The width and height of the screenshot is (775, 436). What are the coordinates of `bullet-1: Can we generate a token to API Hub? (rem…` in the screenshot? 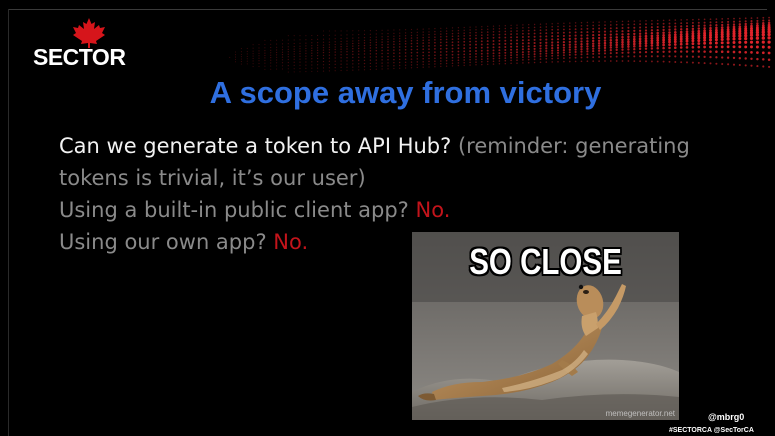 It's located at (404, 146).